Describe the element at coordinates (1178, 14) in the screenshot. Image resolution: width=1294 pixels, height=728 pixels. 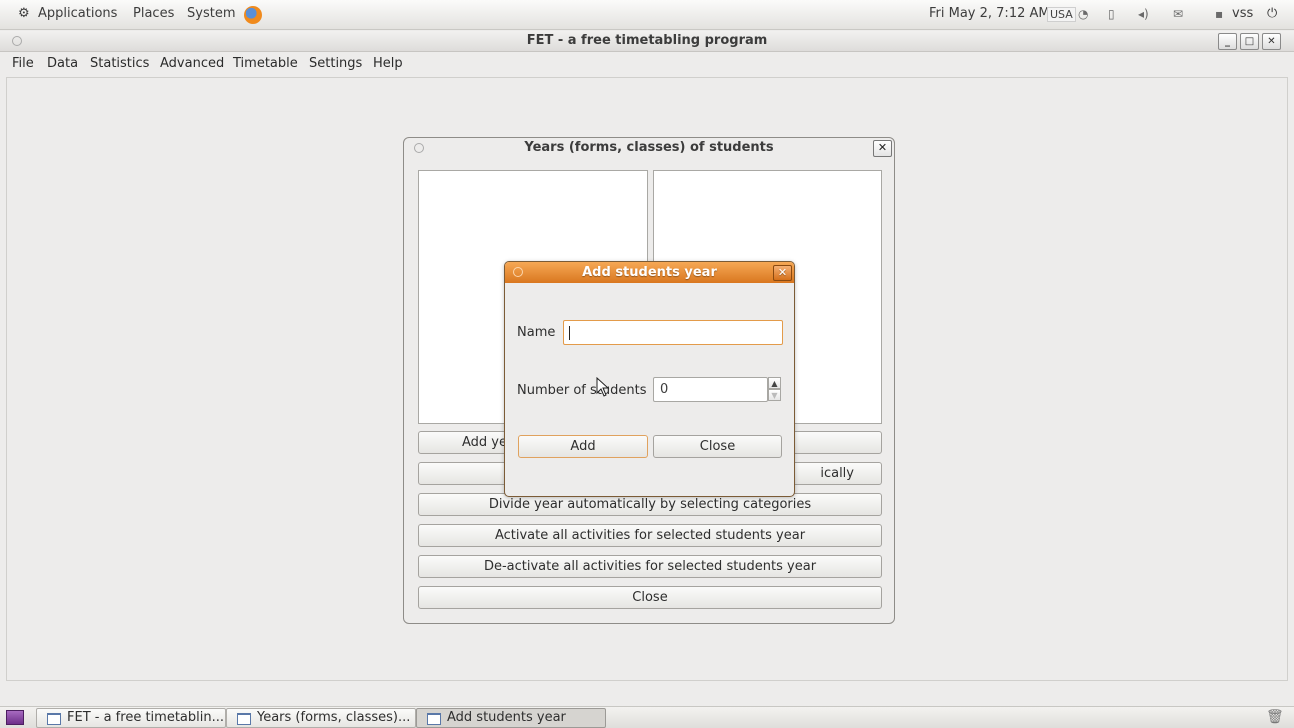
I see `mail-icon: ✉` at that location.